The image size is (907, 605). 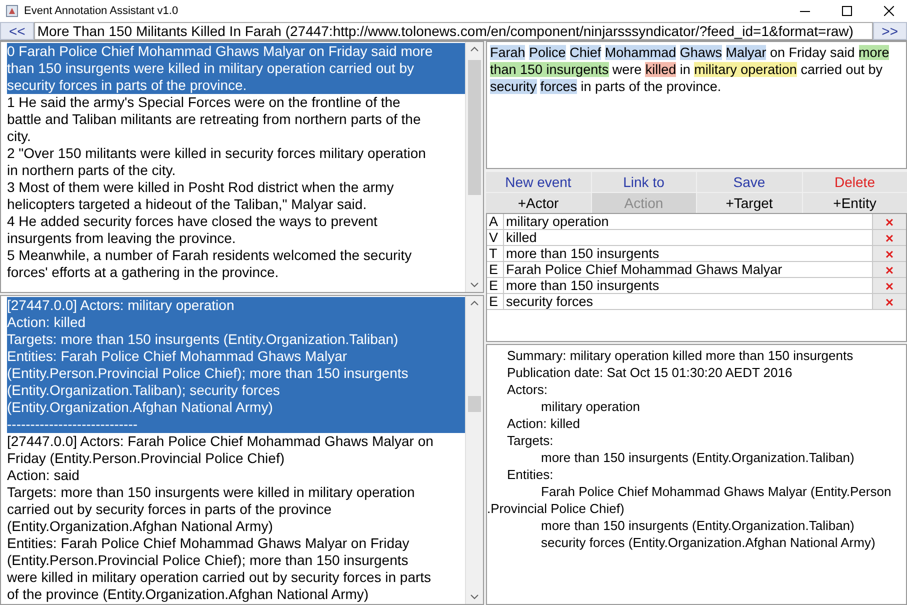 I want to click on role-text: security forces, so click(x=549, y=301).